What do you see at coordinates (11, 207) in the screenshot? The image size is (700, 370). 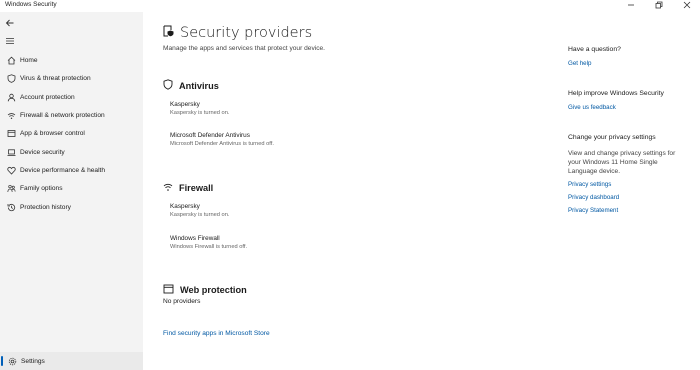 I see `history-icon` at bounding box center [11, 207].